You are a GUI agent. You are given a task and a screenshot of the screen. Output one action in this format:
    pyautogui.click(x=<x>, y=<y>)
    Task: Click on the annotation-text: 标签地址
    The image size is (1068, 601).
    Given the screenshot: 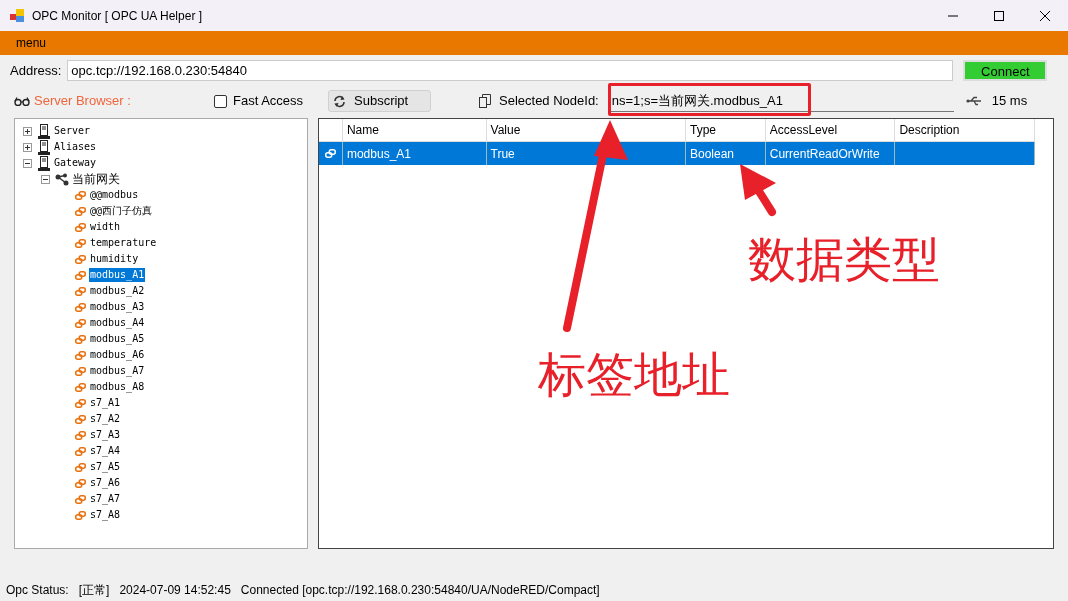 What is the action you would take?
    pyautogui.click(x=634, y=375)
    